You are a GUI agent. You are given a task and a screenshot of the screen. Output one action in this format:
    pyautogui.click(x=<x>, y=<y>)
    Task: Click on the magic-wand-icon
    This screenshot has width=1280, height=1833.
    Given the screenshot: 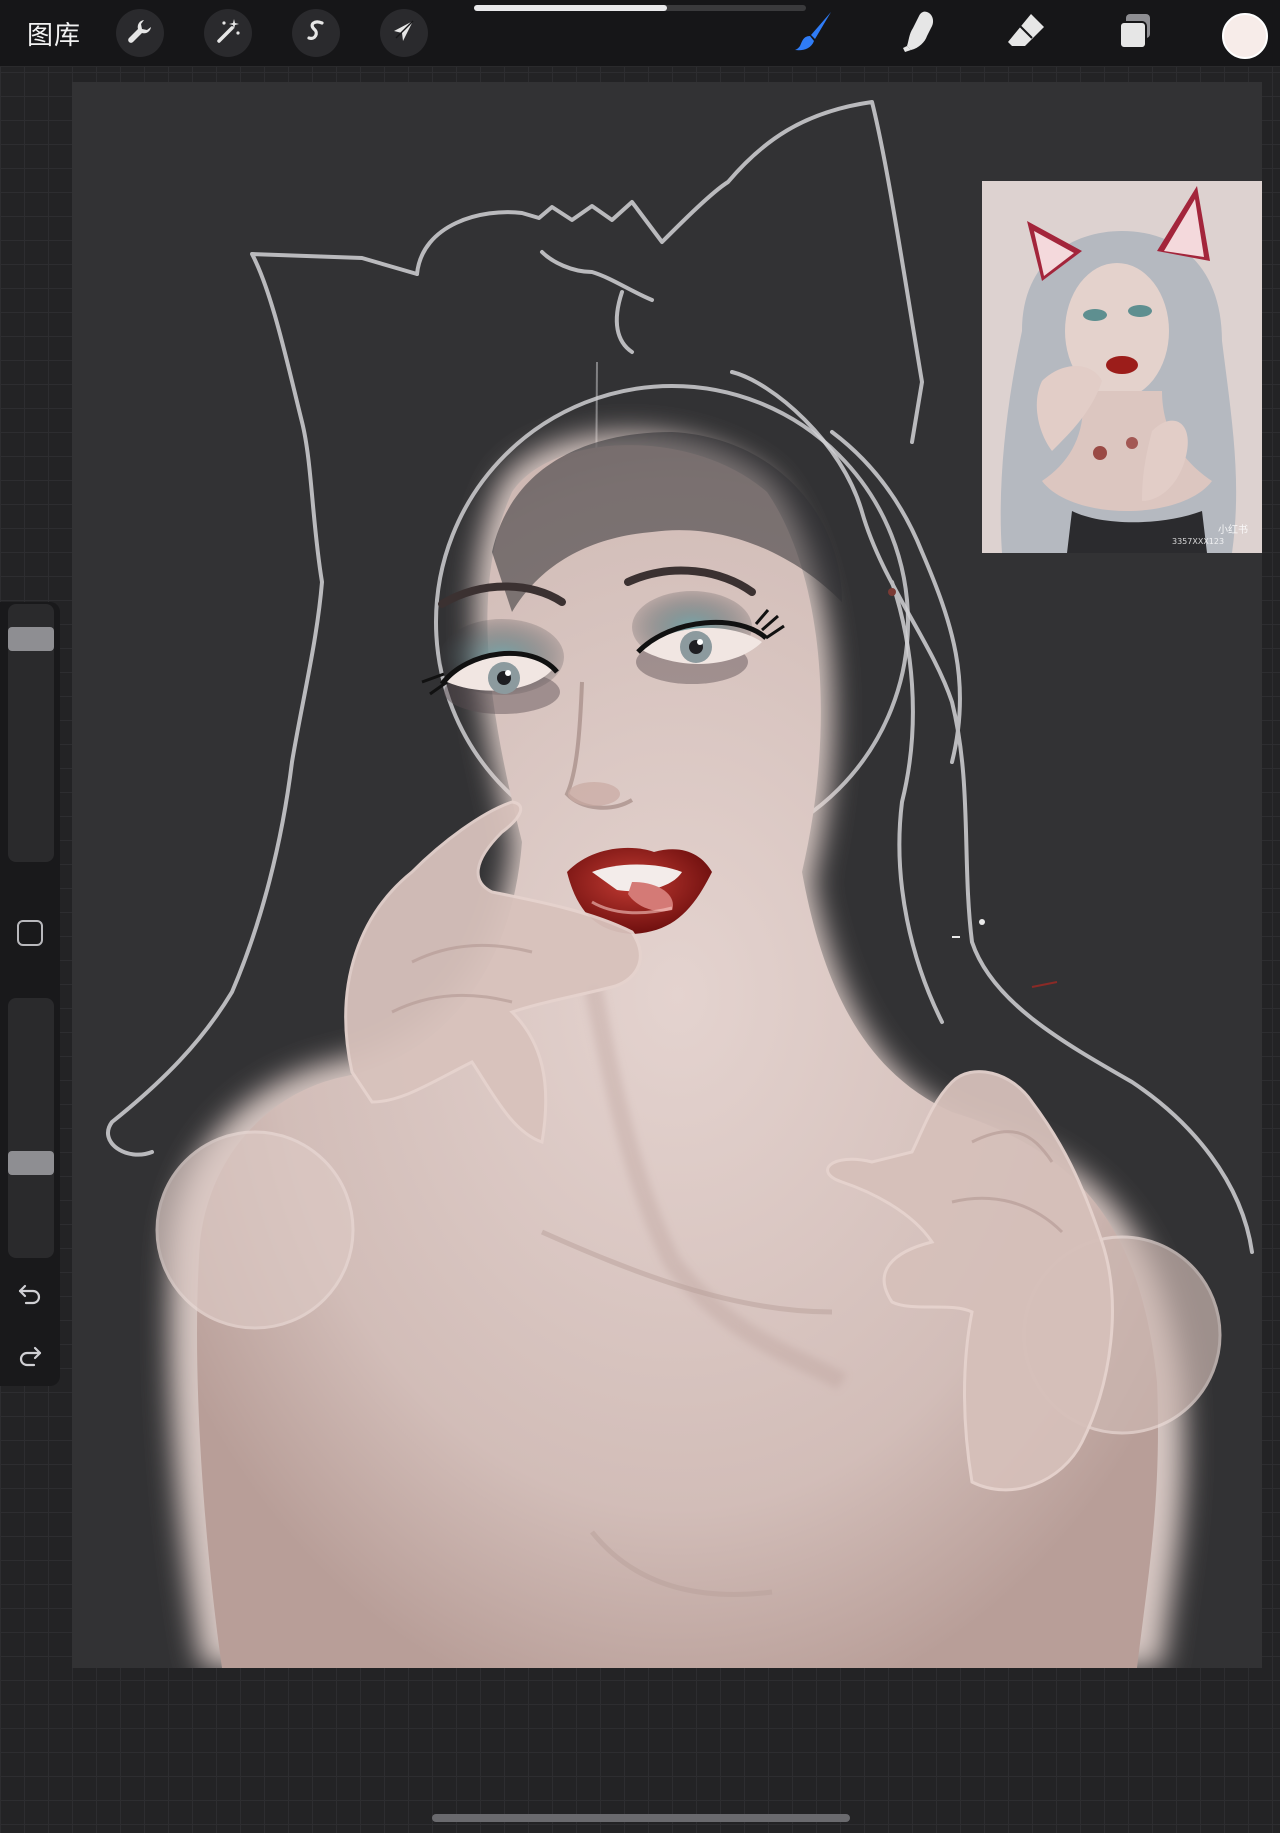 What is the action you would take?
    pyautogui.click(x=228, y=33)
    